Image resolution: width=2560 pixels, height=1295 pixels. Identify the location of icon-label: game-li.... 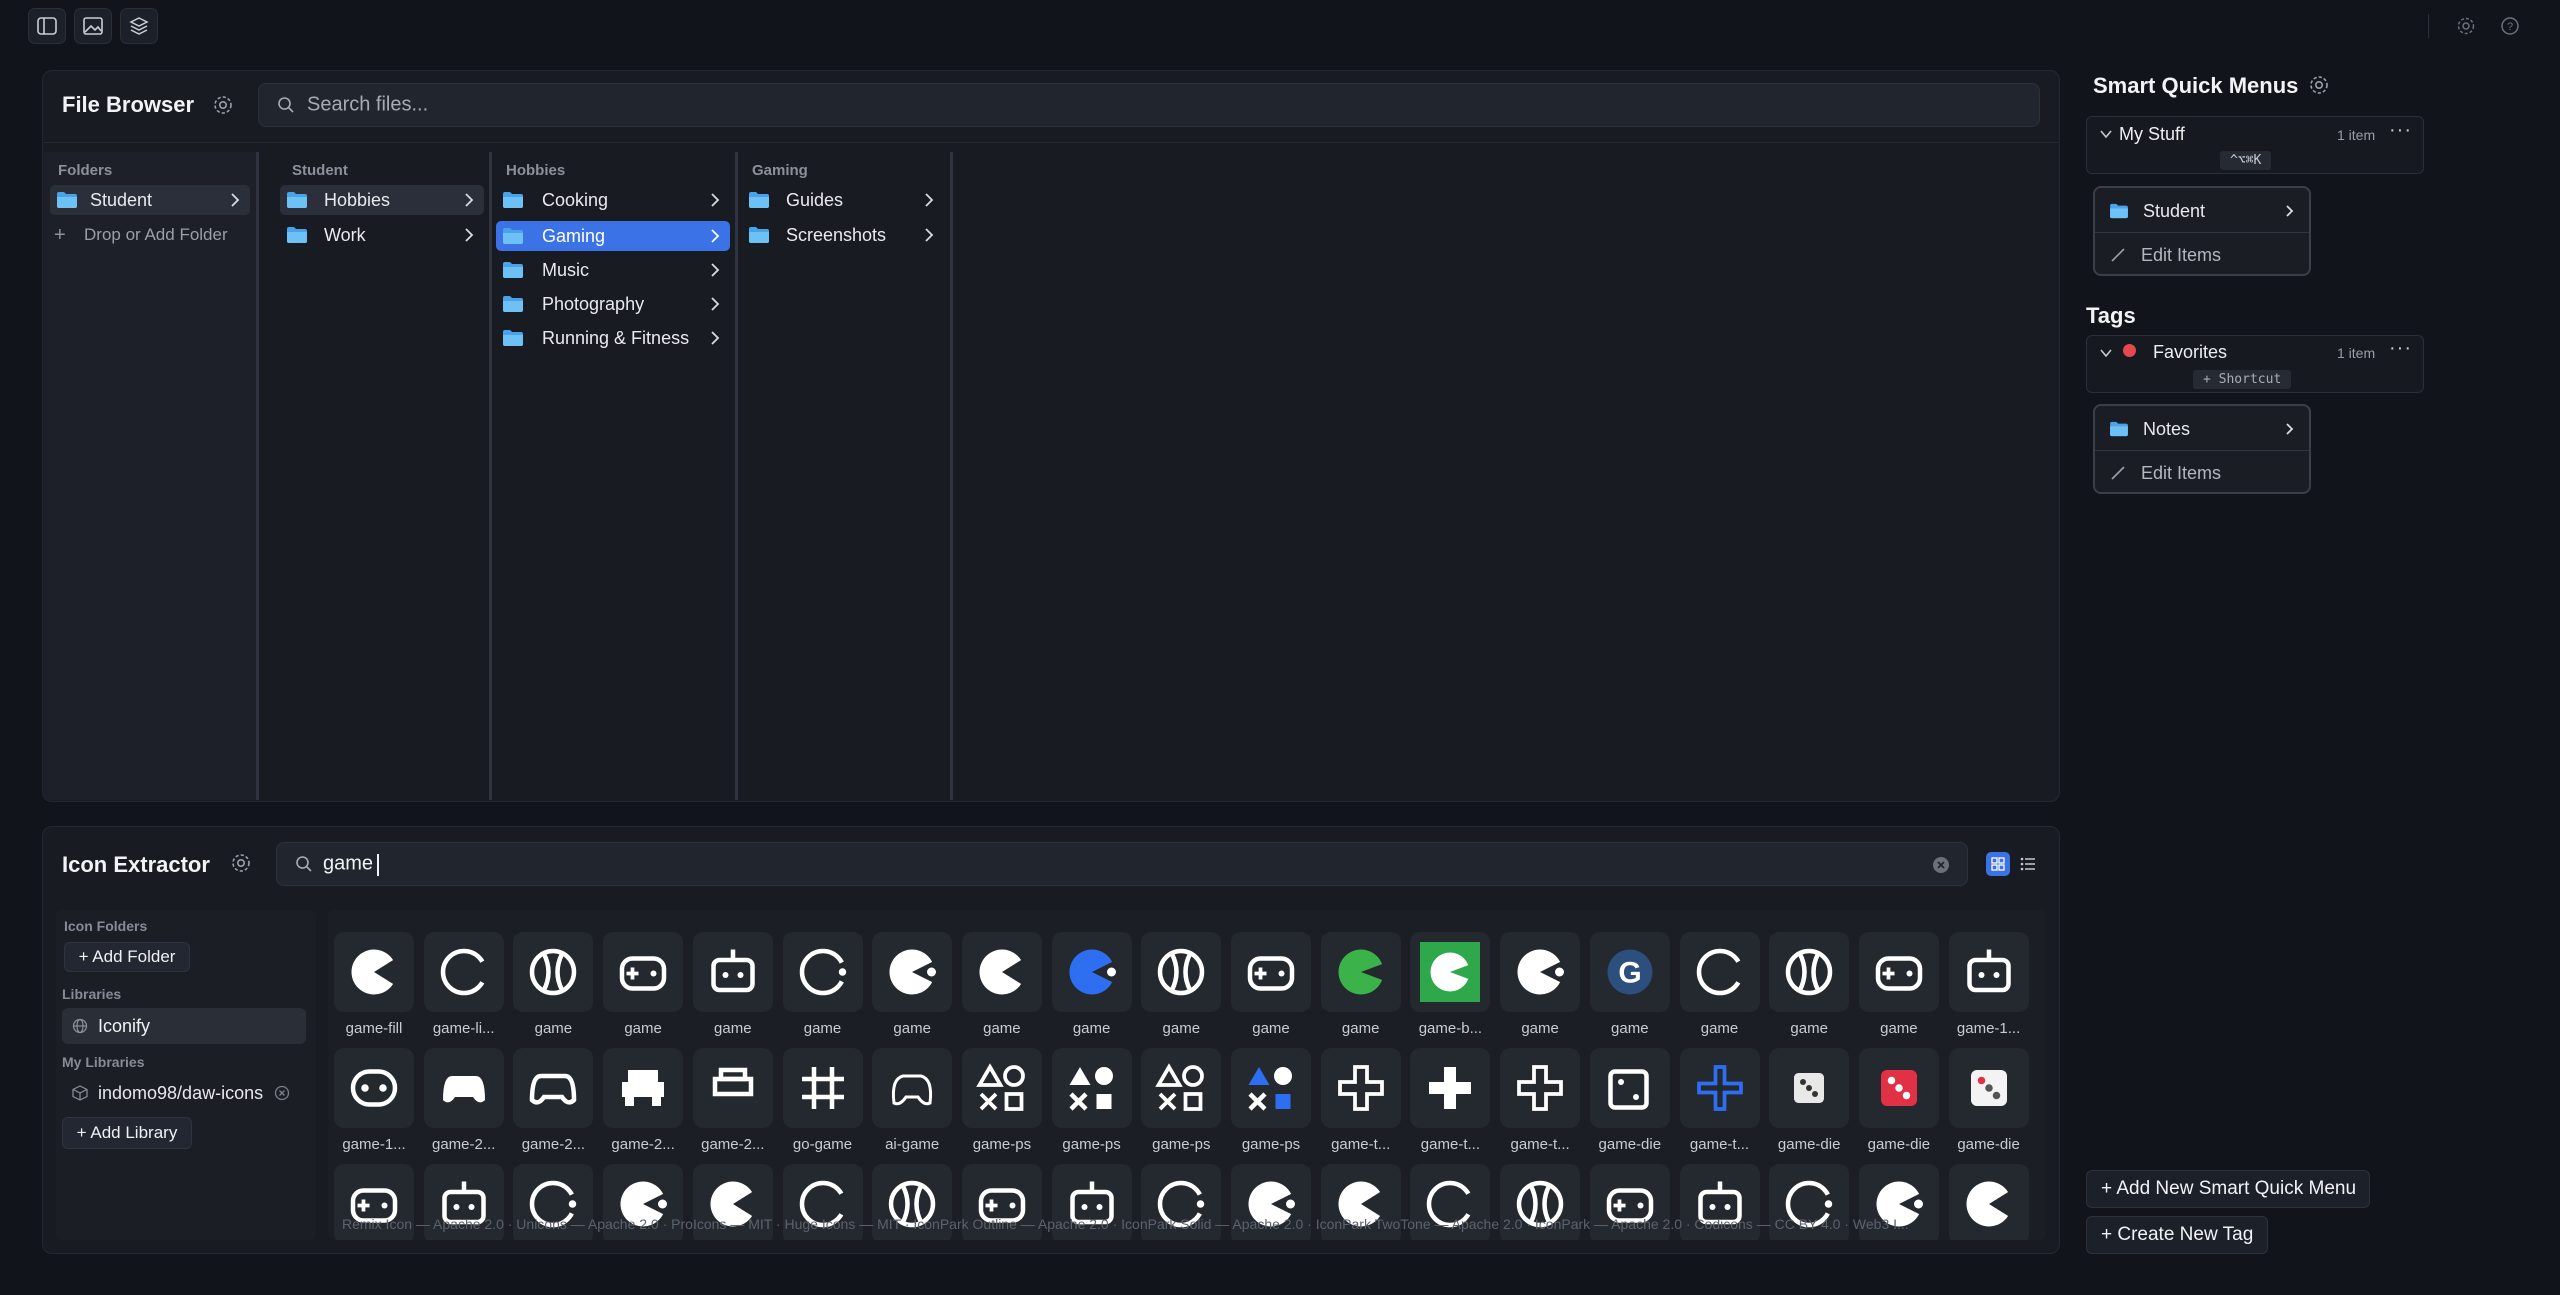
(463, 1028).